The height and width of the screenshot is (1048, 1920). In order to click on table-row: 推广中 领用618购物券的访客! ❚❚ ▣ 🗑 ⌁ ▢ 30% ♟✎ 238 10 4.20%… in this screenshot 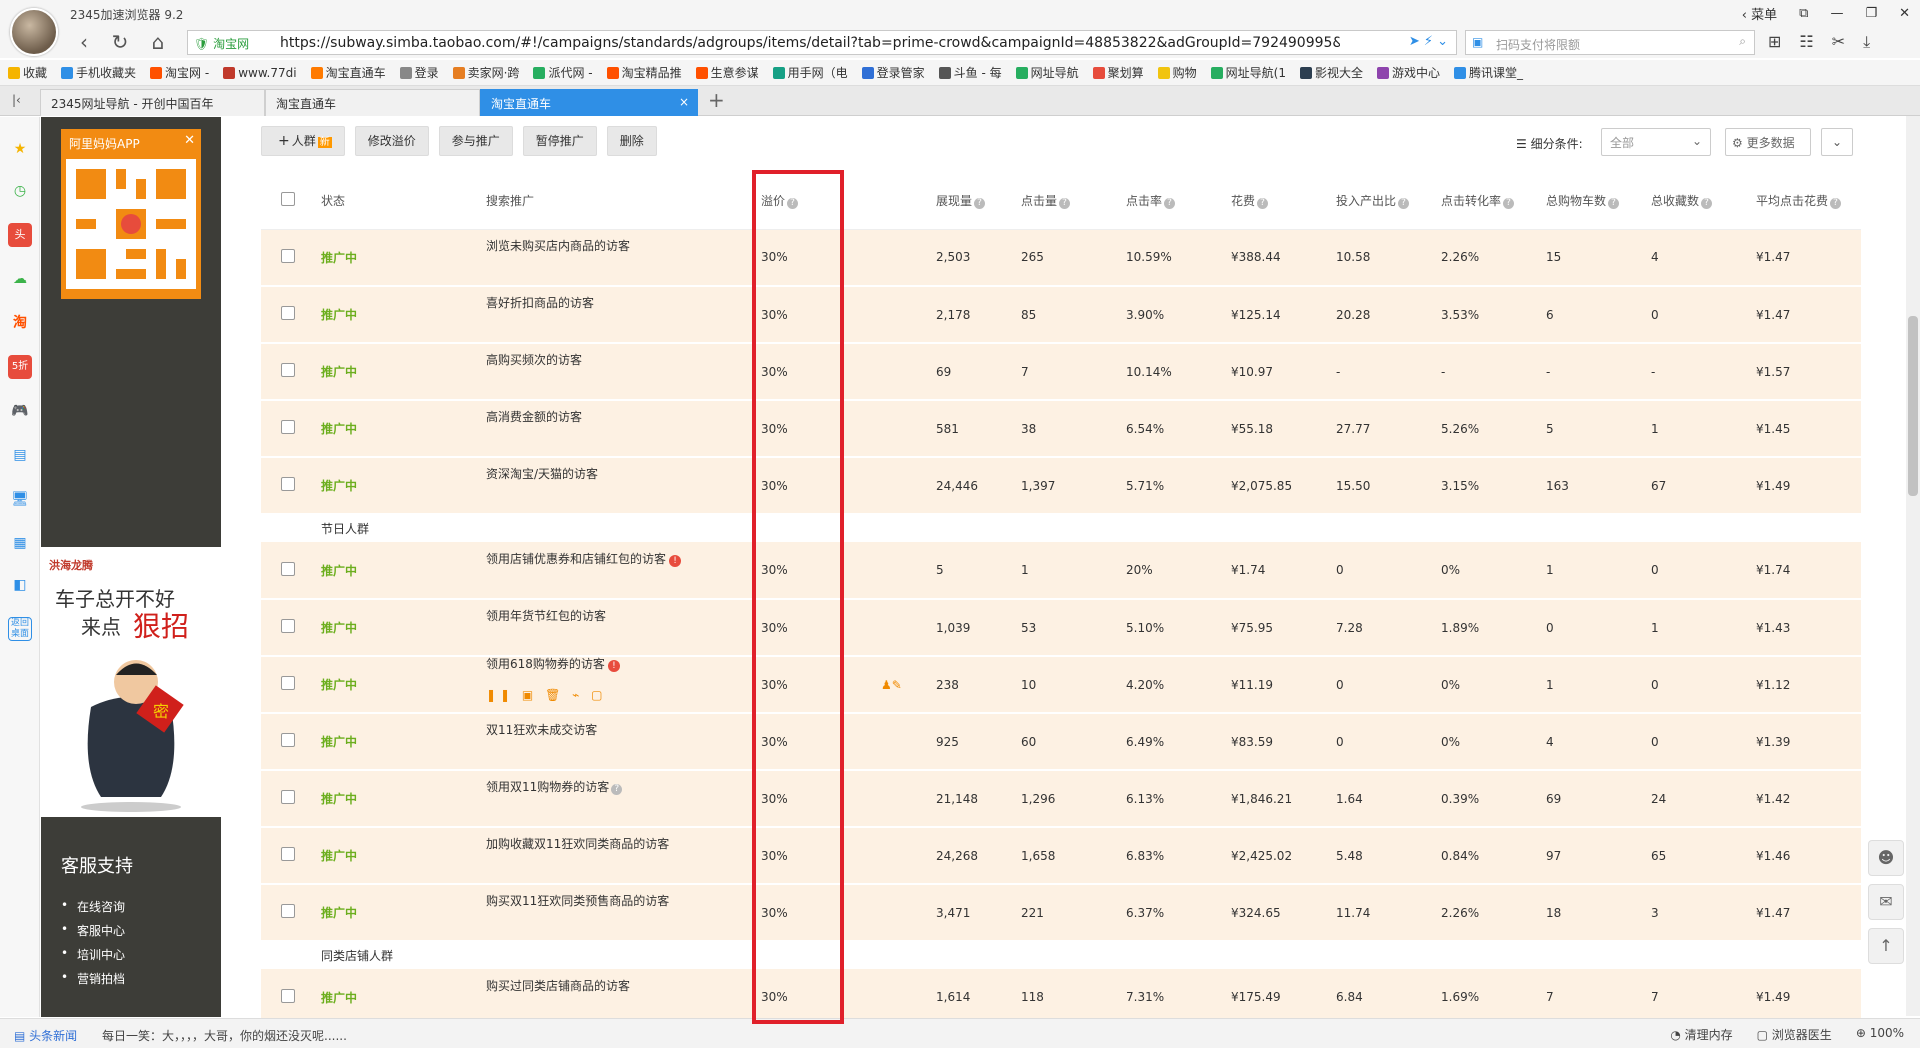, I will do `click(1061, 685)`.